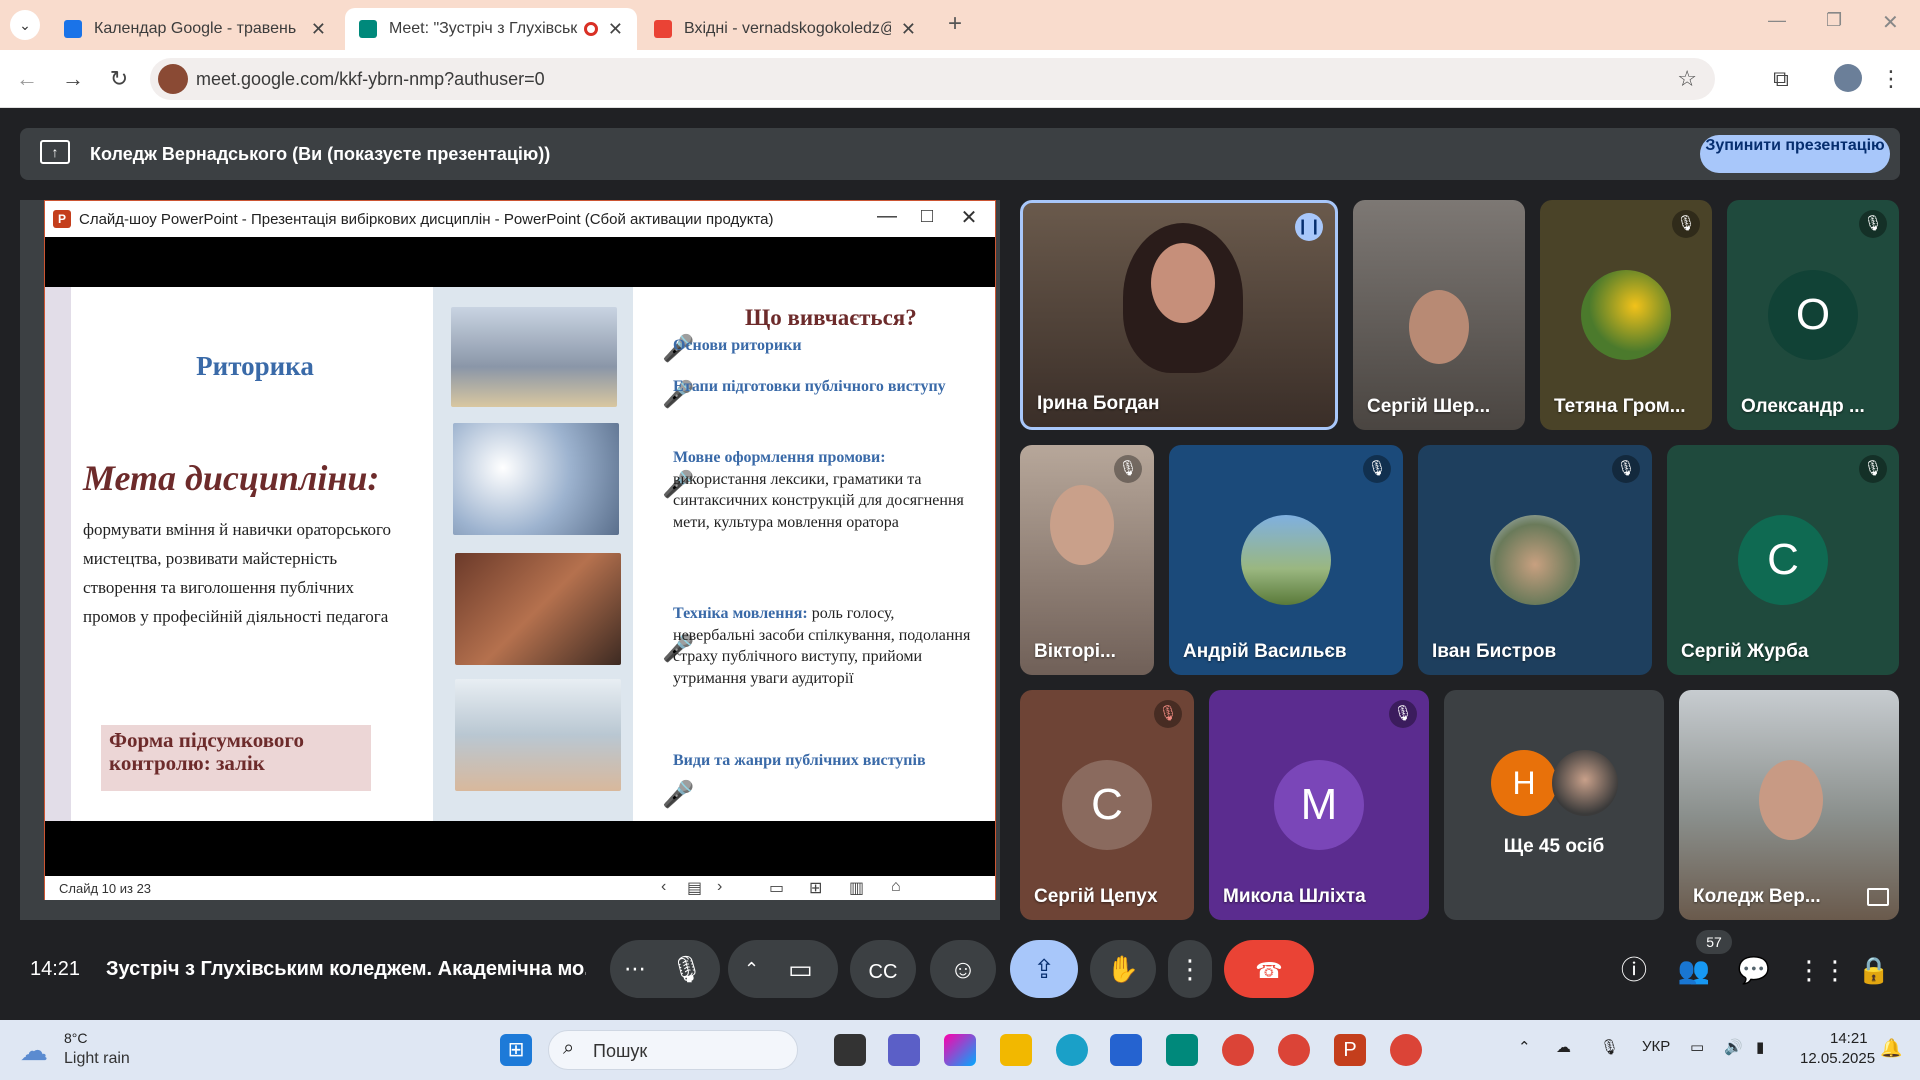 Image resolution: width=1920 pixels, height=1080 pixels. I want to click on meeting-info-icon: ⓘ, so click(1634, 970).